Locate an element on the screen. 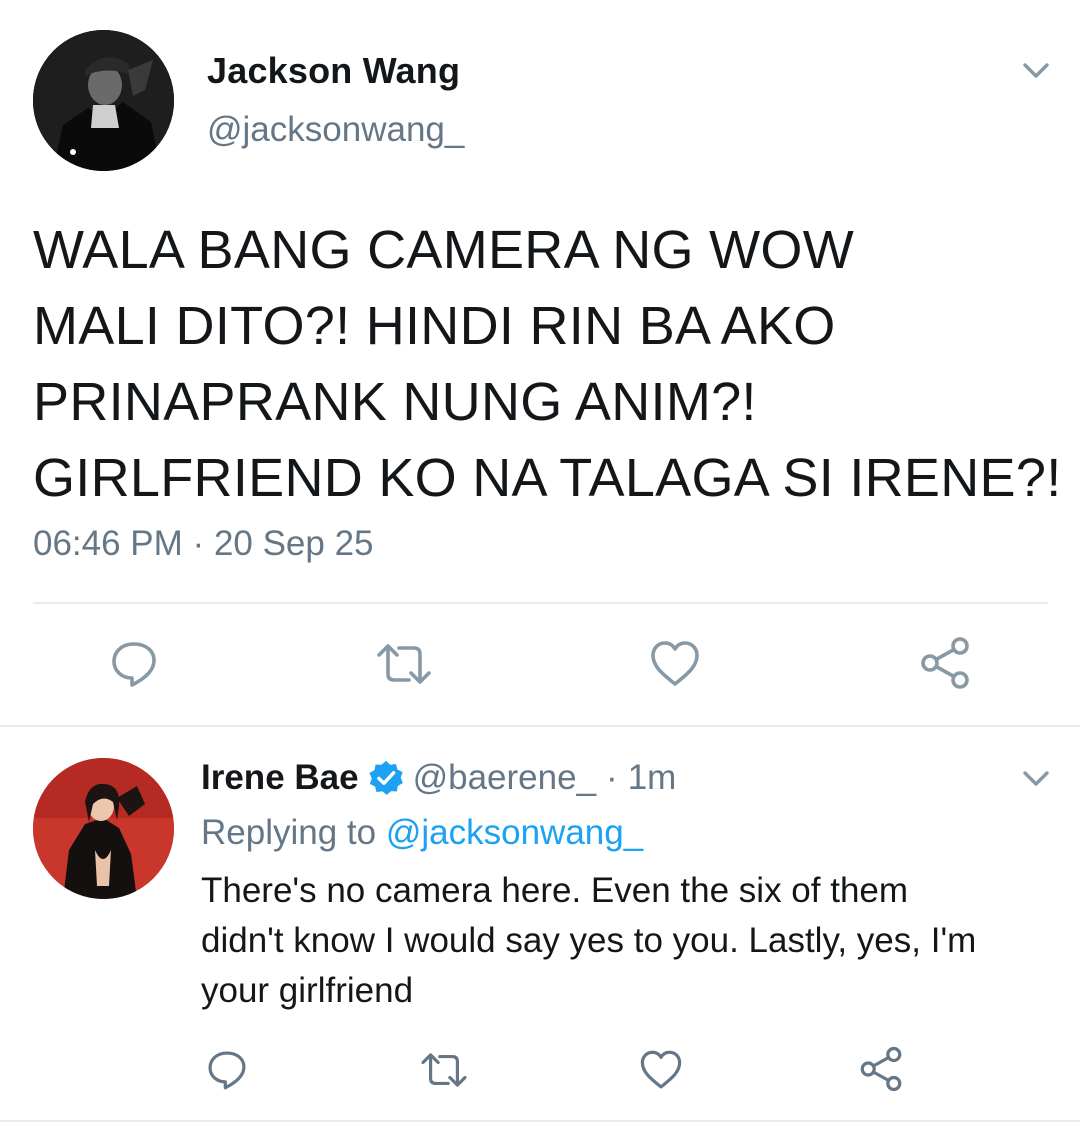 Image resolution: width=1080 pixels, height=1137 pixels. replying-mention-link: @jacksonwang_ is located at coordinates (514, 832).